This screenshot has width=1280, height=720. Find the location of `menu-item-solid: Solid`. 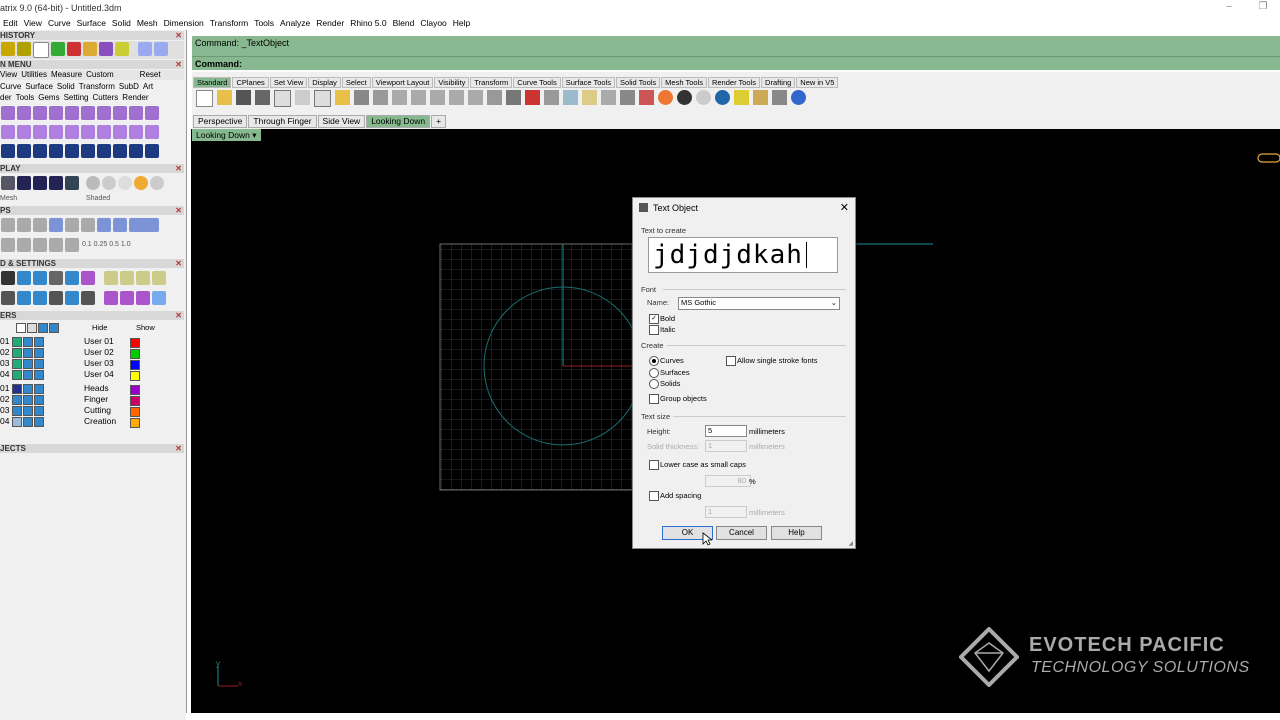

menu-item-solid: Solid is located at coordinates (66, 86).